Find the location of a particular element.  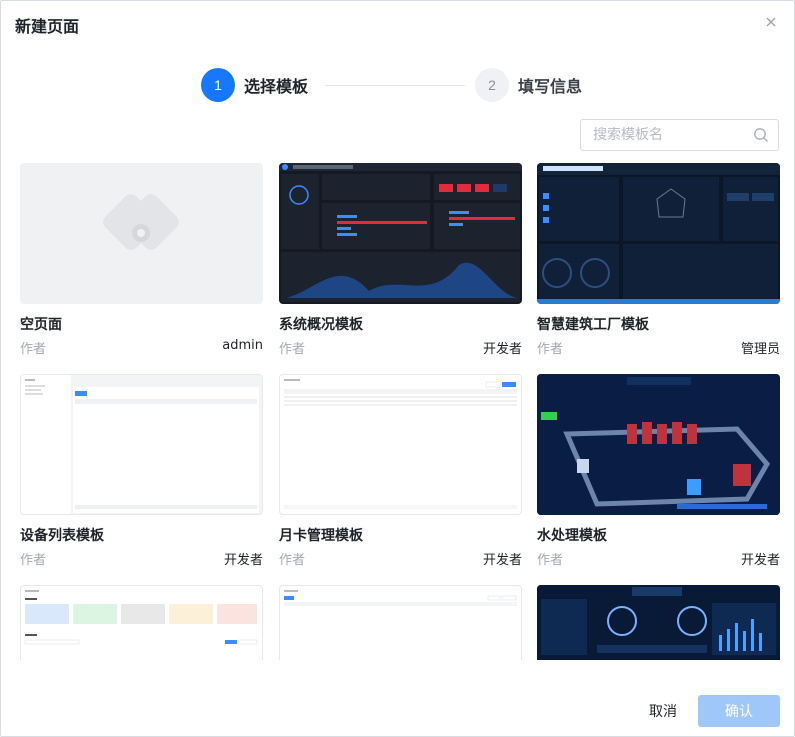

cards-preview-icon is located at coordinates (141, 617).